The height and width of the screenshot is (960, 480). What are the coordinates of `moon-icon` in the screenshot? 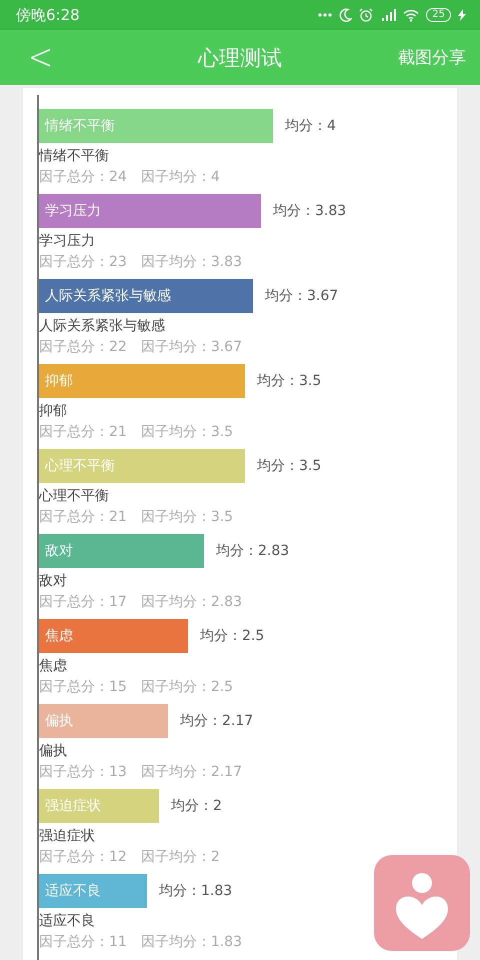 It's located at (345, 15).